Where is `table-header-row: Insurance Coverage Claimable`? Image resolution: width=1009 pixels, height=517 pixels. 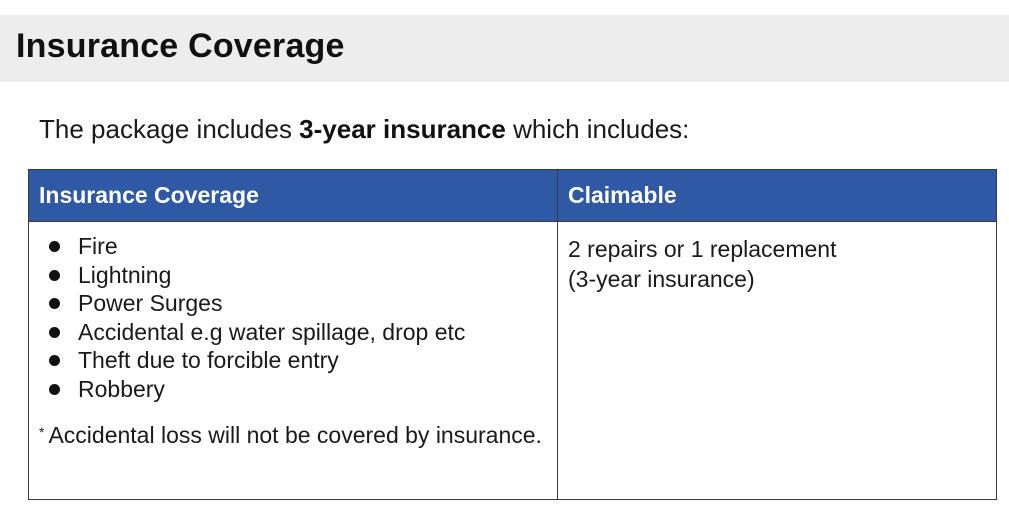
table-header-row: Insurance Coverage Claimable is located at coordinates (512, 195).